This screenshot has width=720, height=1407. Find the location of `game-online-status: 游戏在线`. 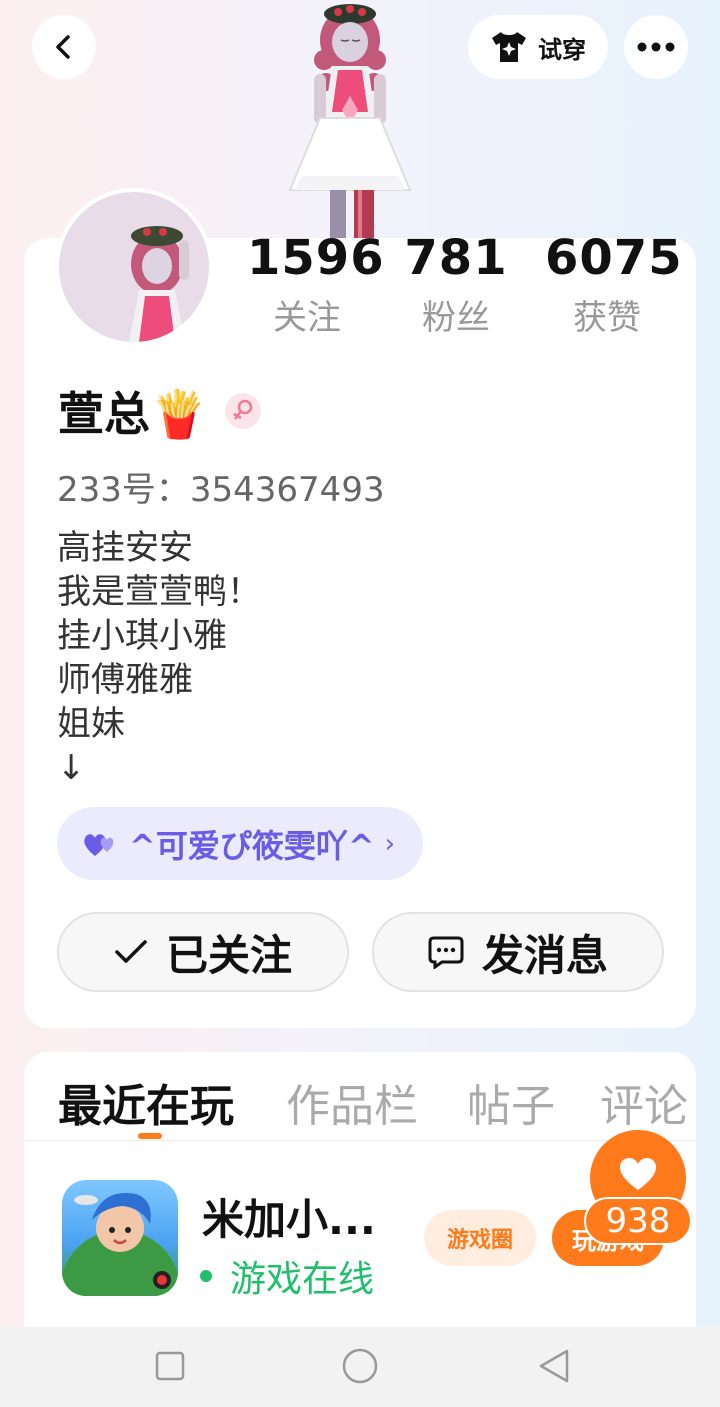

game-online-status: 游戏在线 is located at coordinates (287, 1276).